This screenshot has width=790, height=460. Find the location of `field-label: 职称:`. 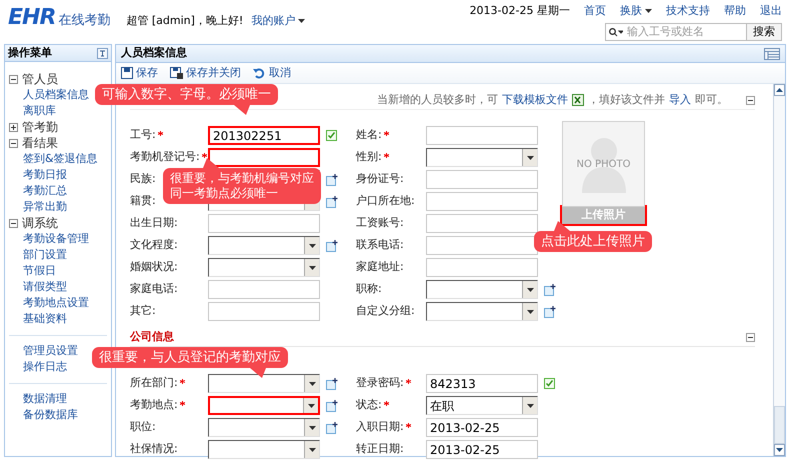

field-label: 职称: is located at coordinates (369, 289).